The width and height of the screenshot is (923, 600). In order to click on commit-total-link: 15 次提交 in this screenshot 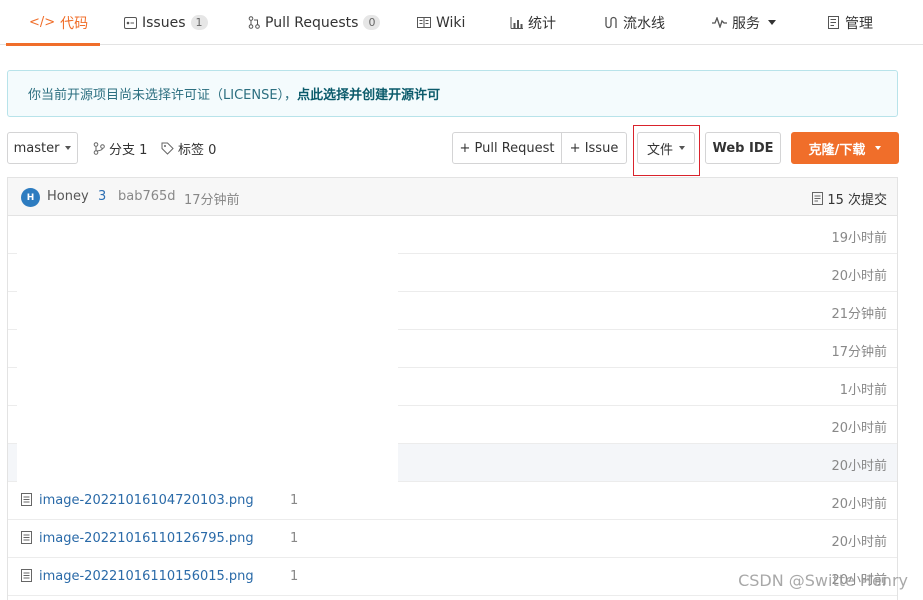, I will do `click(849, 198)`.